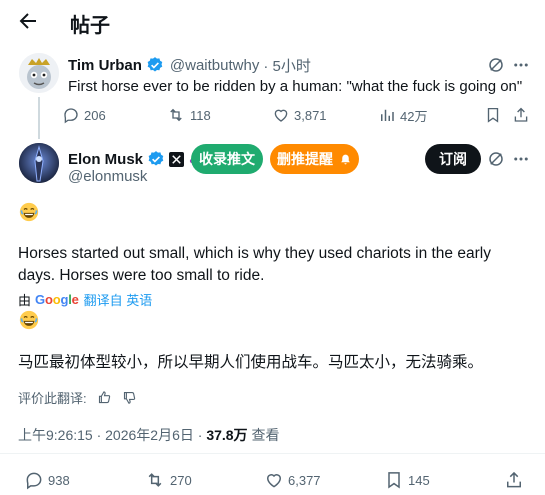  Describe the element at coordinates (414, 116) in the screenshot. I see `views-count: 42万` at that location.